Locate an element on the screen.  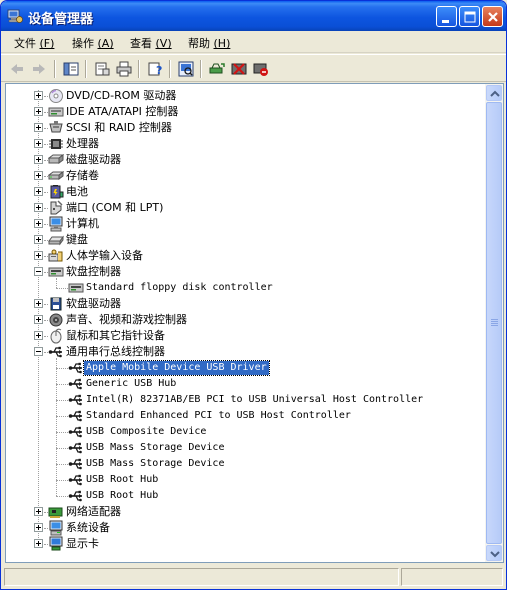
tree-category-9: 键盘 is located at coordinates (245, 240).